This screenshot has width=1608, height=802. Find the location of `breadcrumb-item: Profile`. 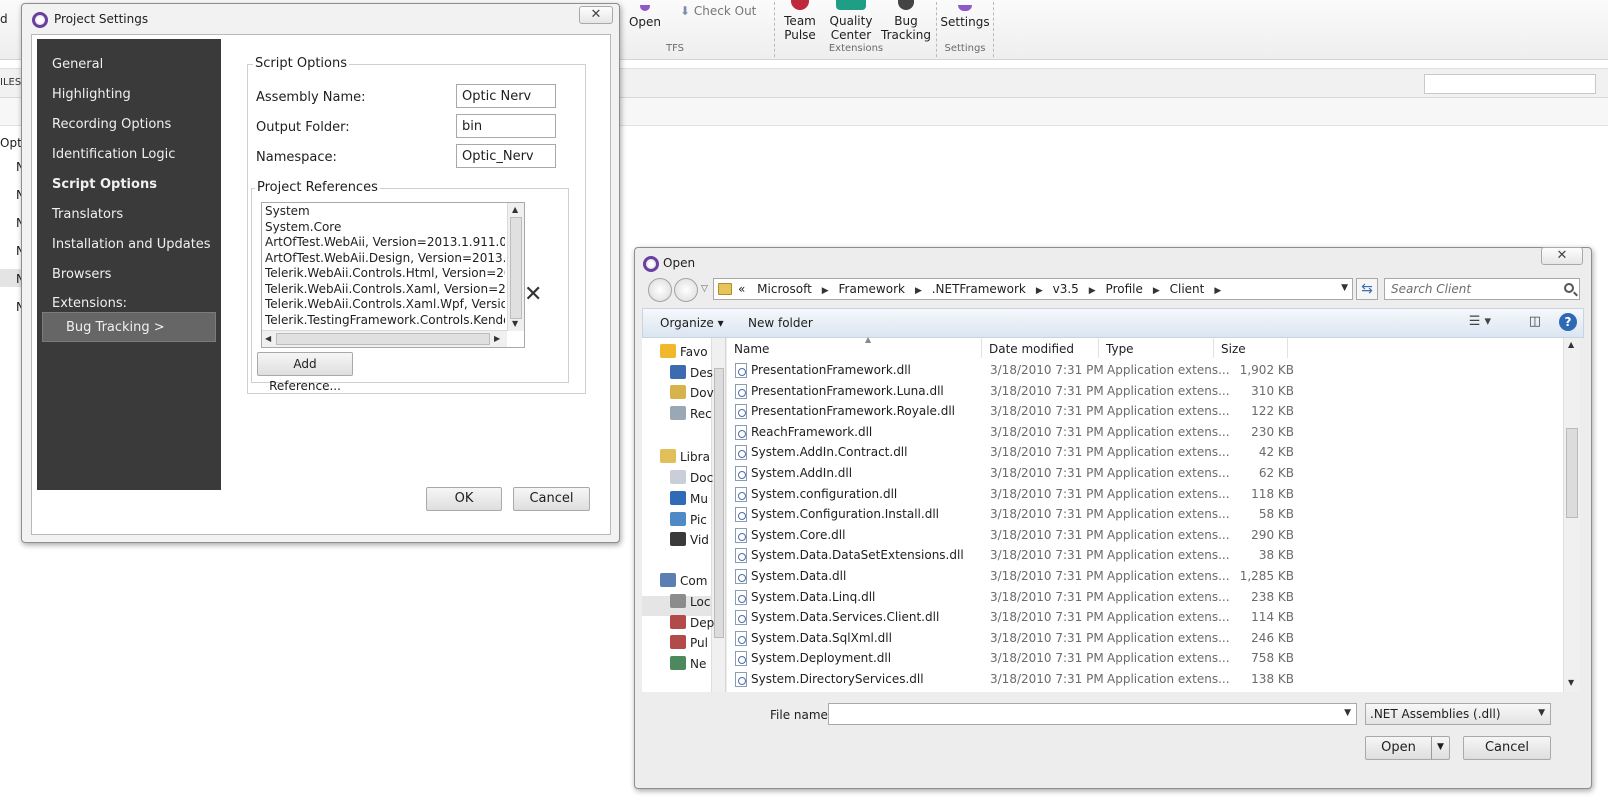

breadcrumb-item: Profile is located at coordinates (1124, 289).